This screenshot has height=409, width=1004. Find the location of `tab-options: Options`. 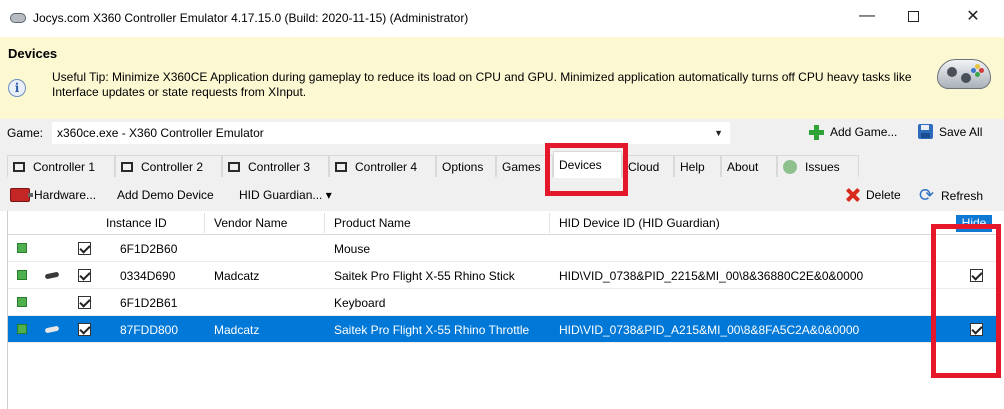

tab-options: Options is located at coordinates (466, 166).